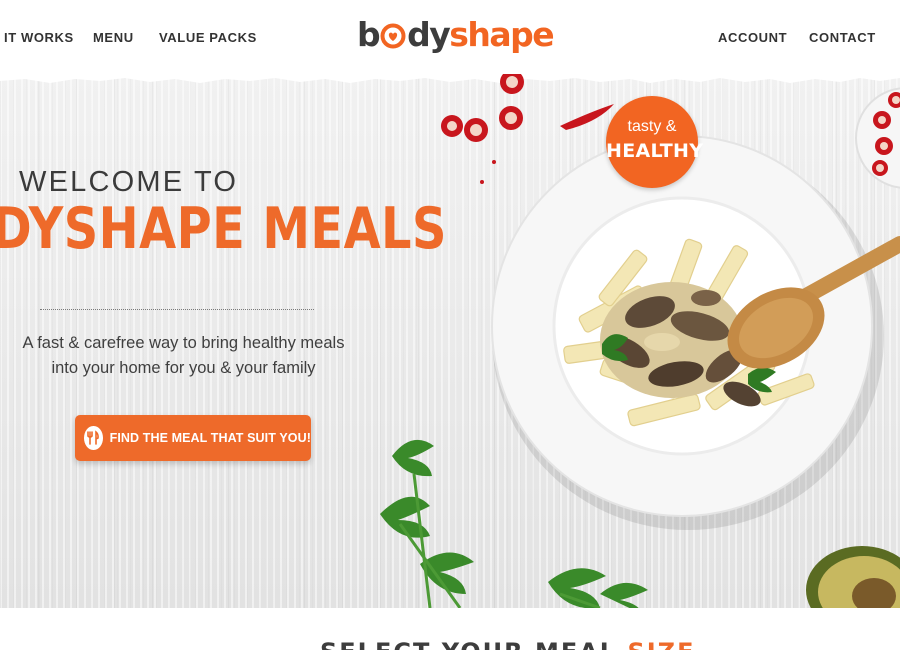 This screenshot has width=900, height=650. I want to click on nav-contact: CONTACT, so click(842, 37).